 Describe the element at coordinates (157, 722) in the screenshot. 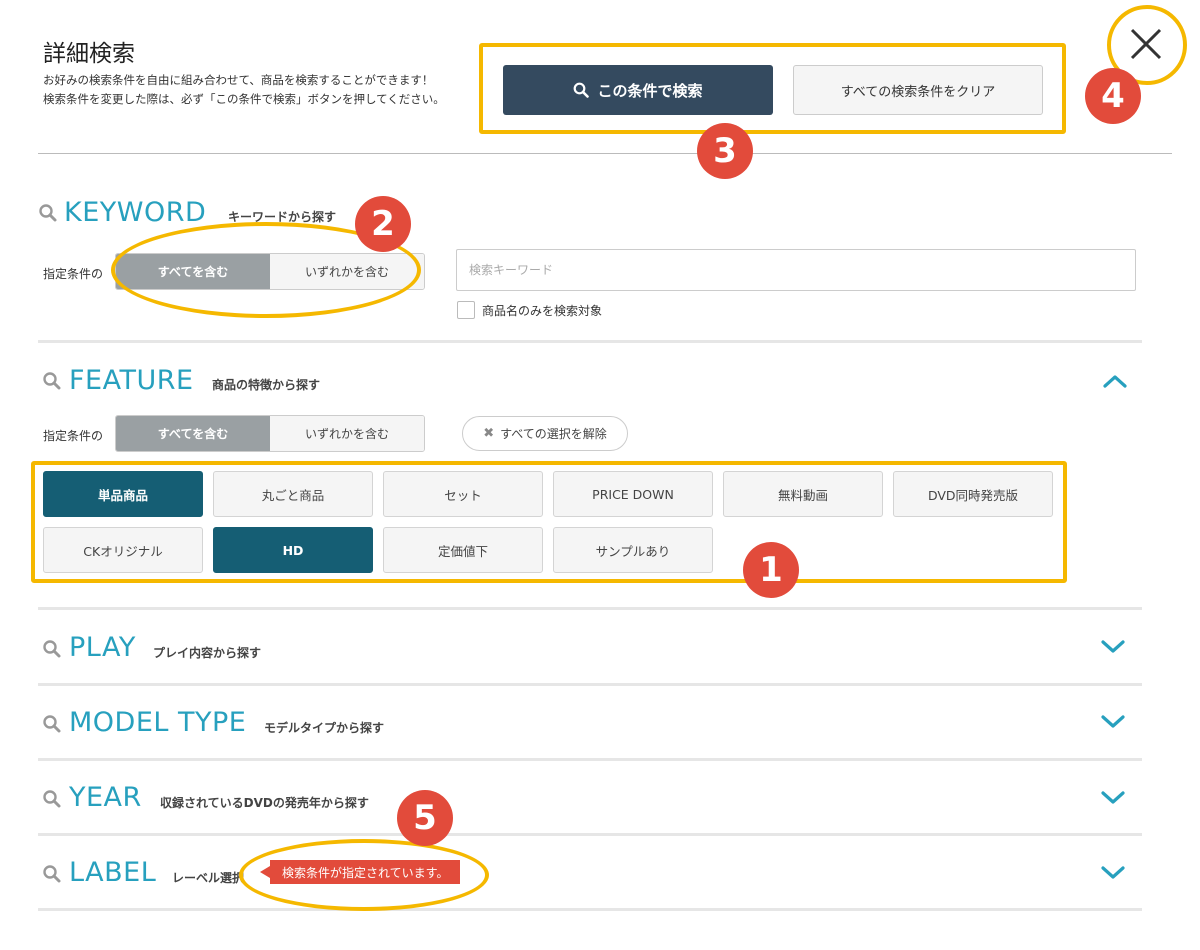

I see `model-type-section-title: MODEL TYPE` at that location.